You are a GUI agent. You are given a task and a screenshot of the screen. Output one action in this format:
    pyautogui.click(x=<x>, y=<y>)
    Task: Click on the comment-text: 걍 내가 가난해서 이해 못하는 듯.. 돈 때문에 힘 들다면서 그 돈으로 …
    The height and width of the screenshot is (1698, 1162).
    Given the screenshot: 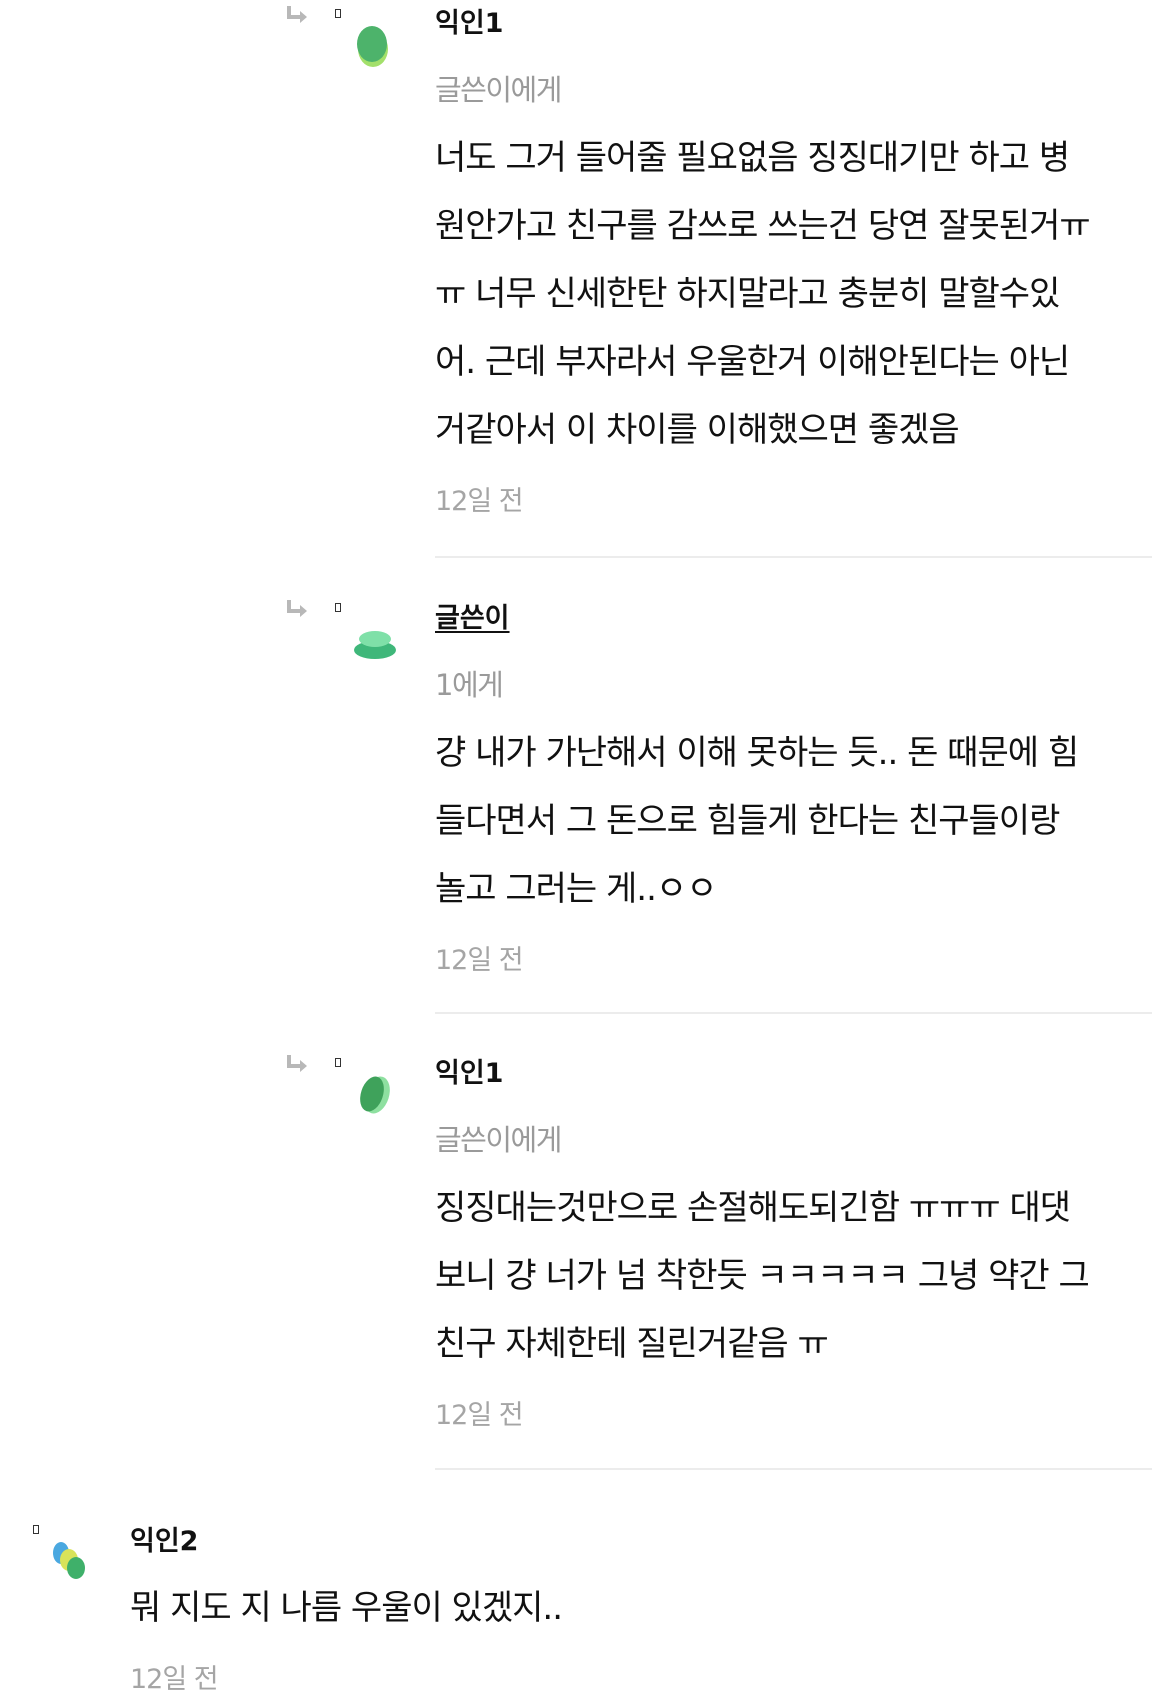 What is the action you would take?
    pyautogui.click(x=757, y=821)
    